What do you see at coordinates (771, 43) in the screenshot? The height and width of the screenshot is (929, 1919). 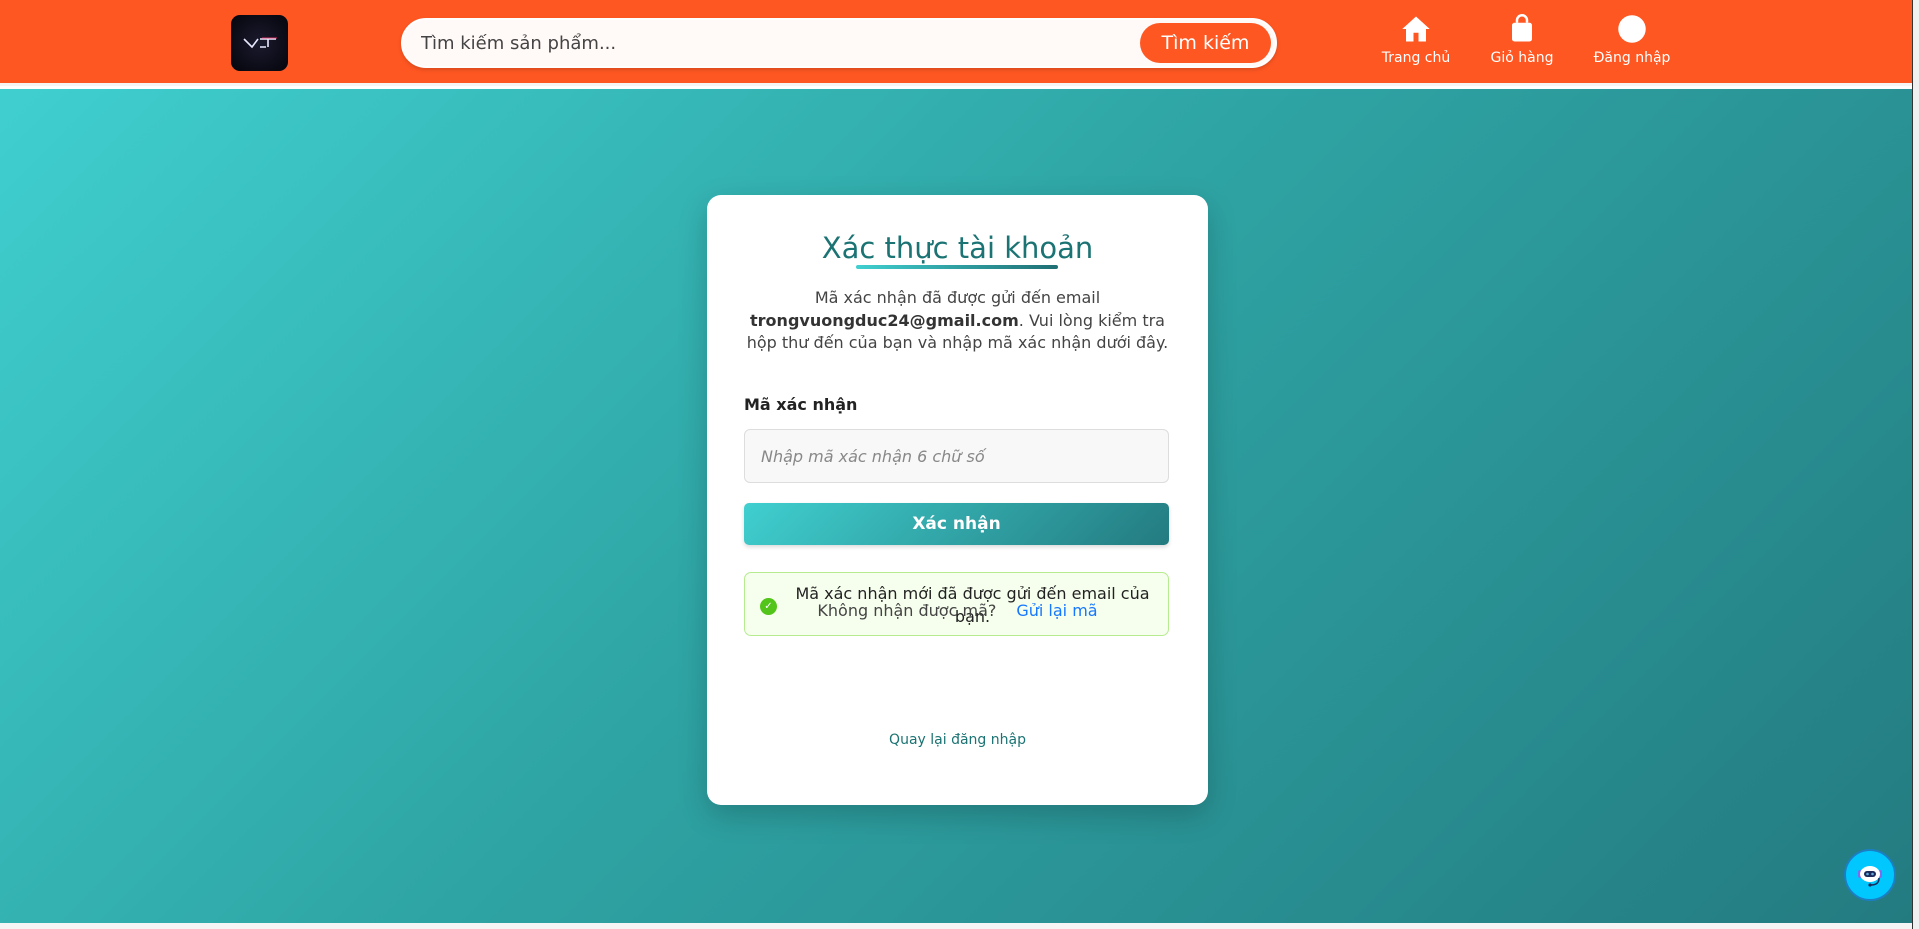 I see `search-input` at bounding box center [771, 43].